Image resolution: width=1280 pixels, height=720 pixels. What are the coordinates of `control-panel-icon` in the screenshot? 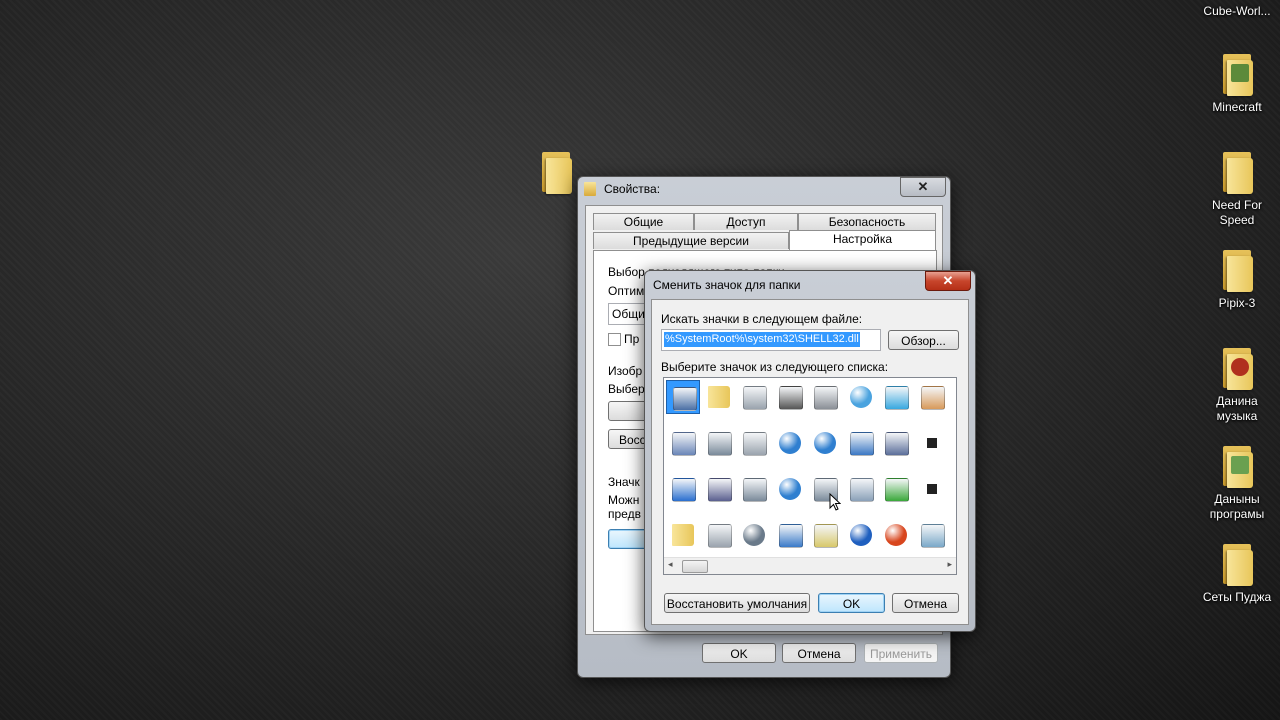 It's located at (861, 443).